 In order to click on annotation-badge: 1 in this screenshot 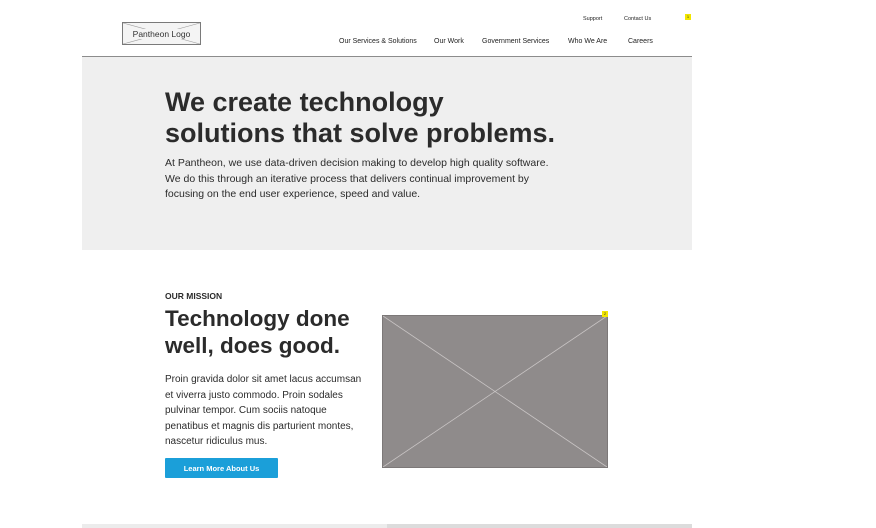, I will do `click(688, 17)`.